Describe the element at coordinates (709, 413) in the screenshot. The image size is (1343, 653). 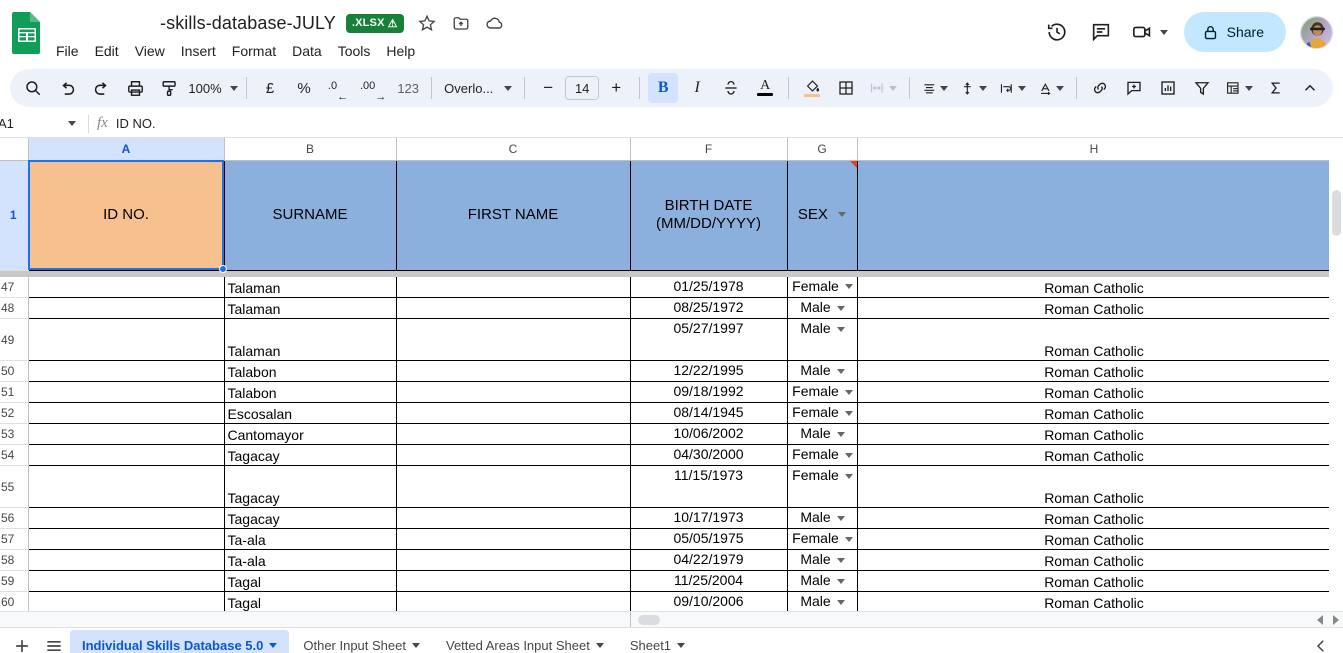
I see `cell-birth-date: 08/14/1945` at that location.